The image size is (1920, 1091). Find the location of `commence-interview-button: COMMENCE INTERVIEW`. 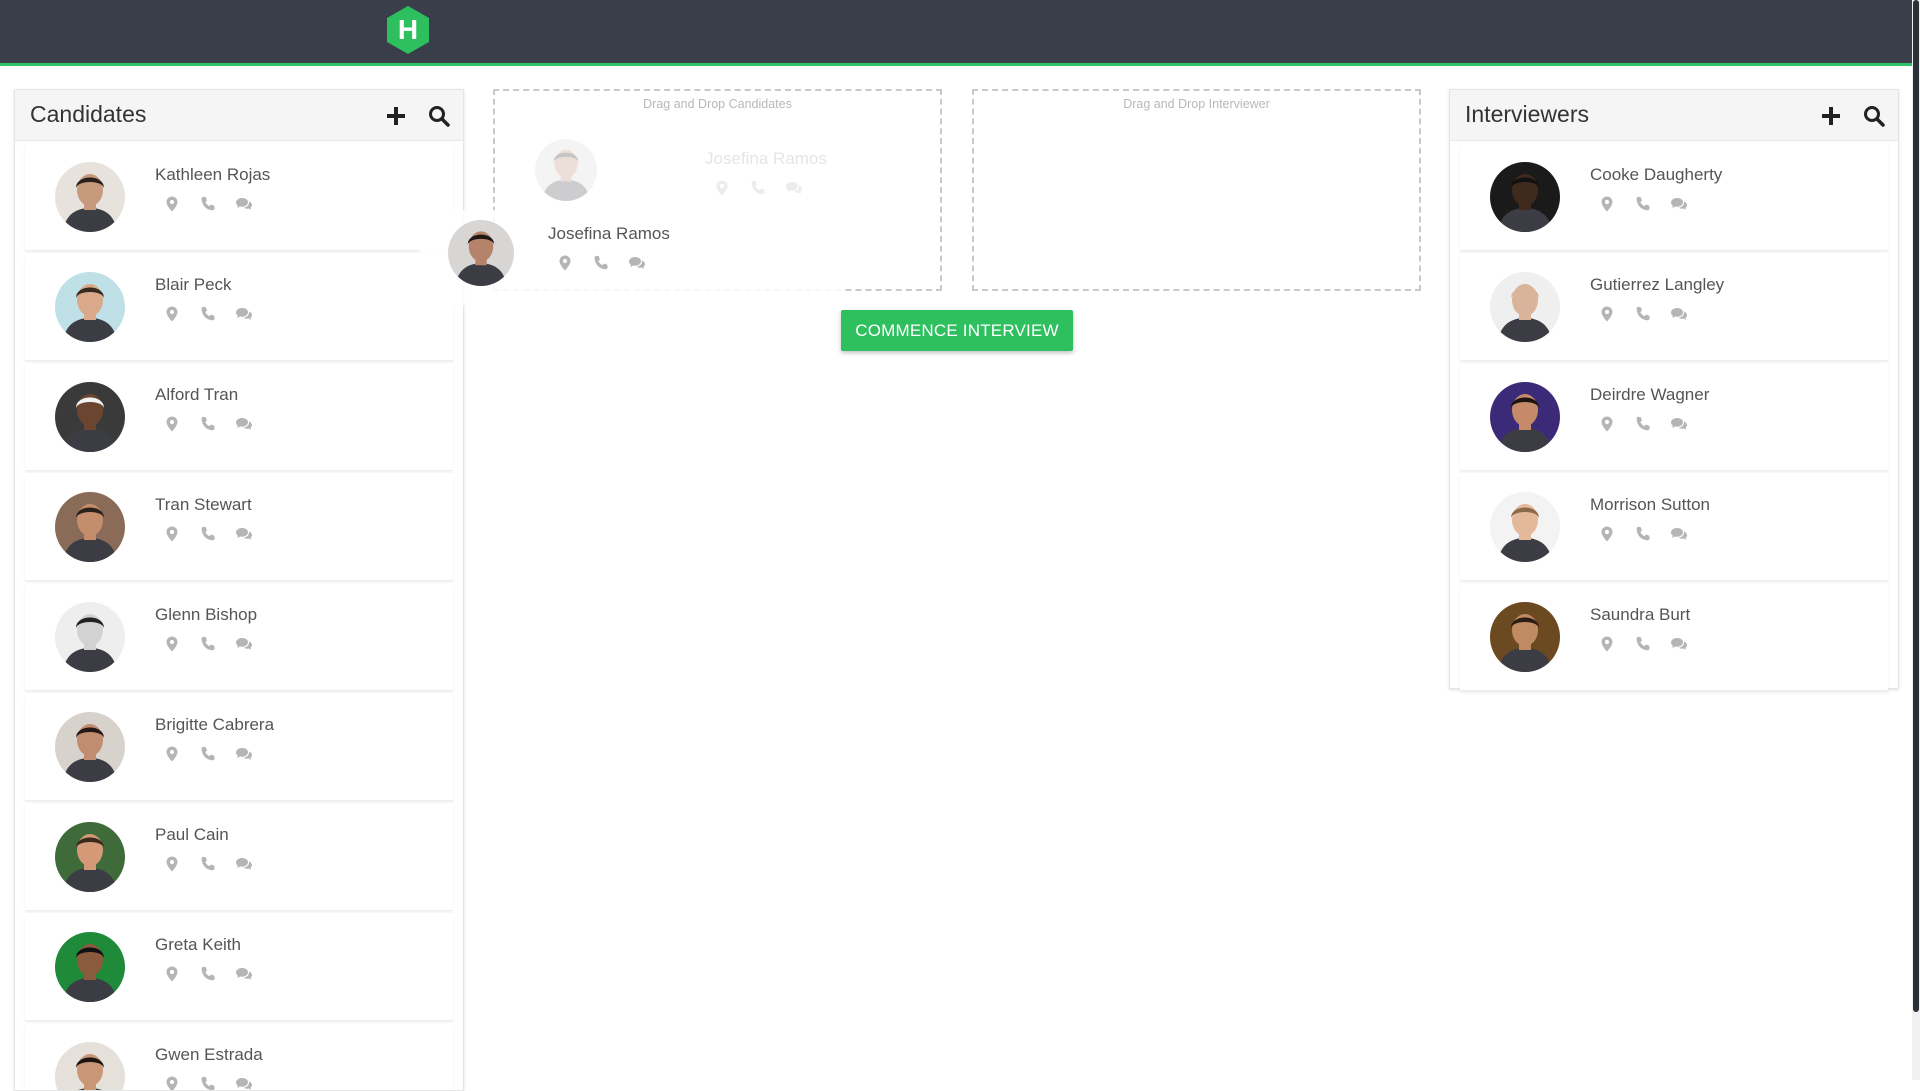

commence-interview-button: COMMENCE INTERVIEW is located at coordinates (957, 330).